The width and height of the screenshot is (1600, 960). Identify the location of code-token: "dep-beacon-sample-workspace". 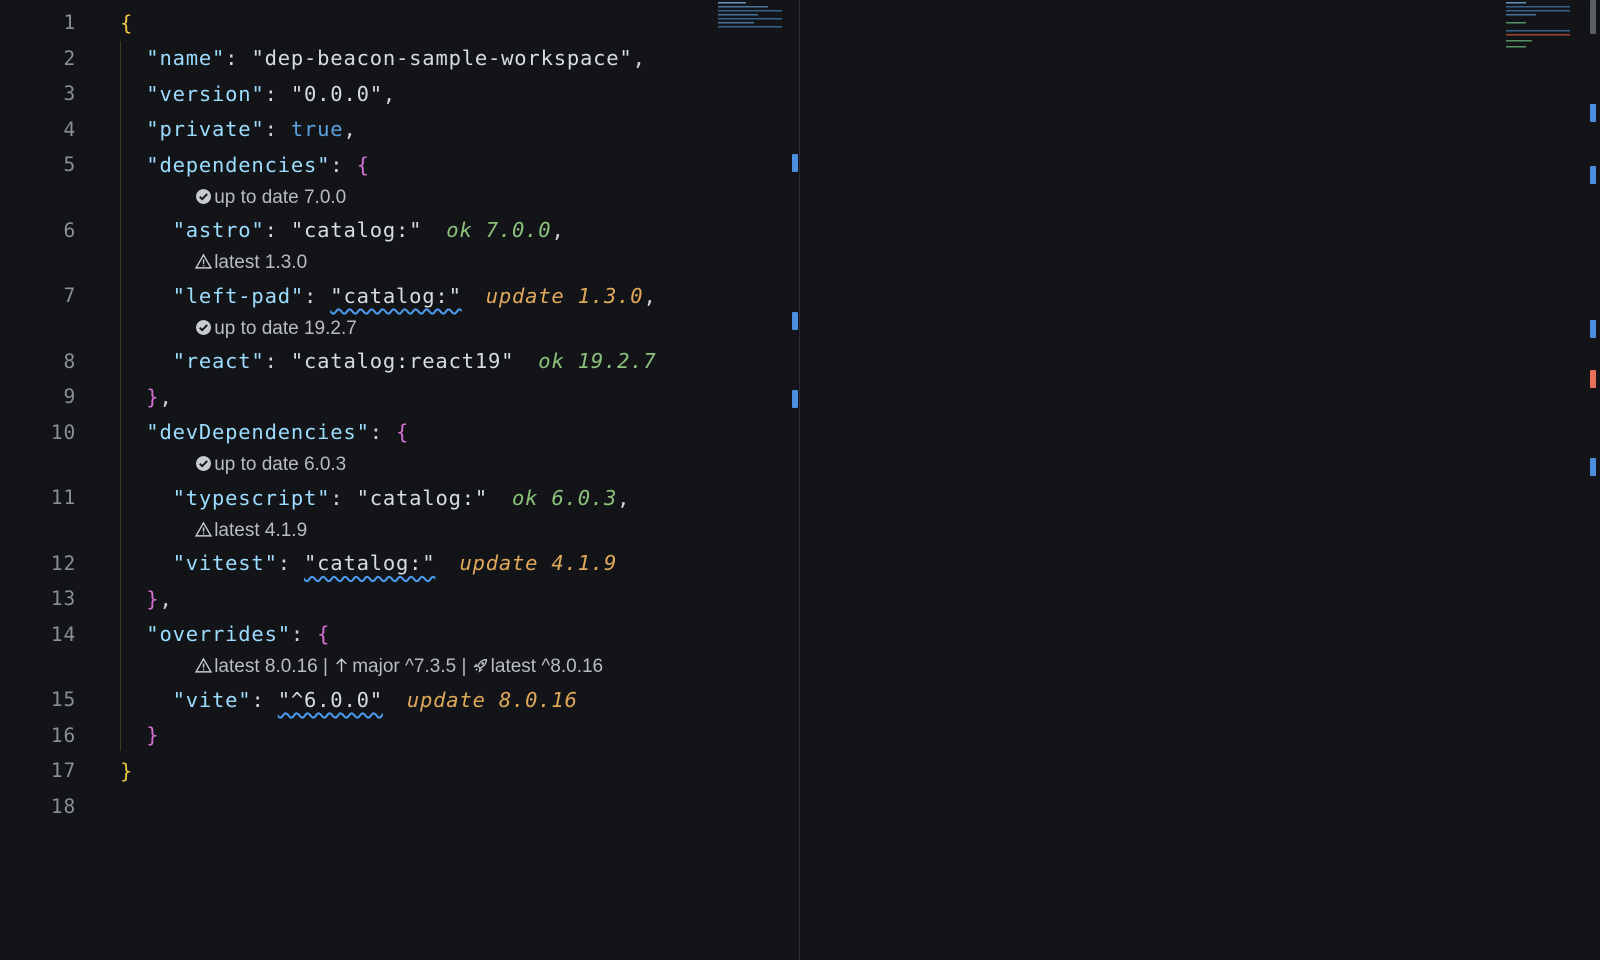
(442, 58).